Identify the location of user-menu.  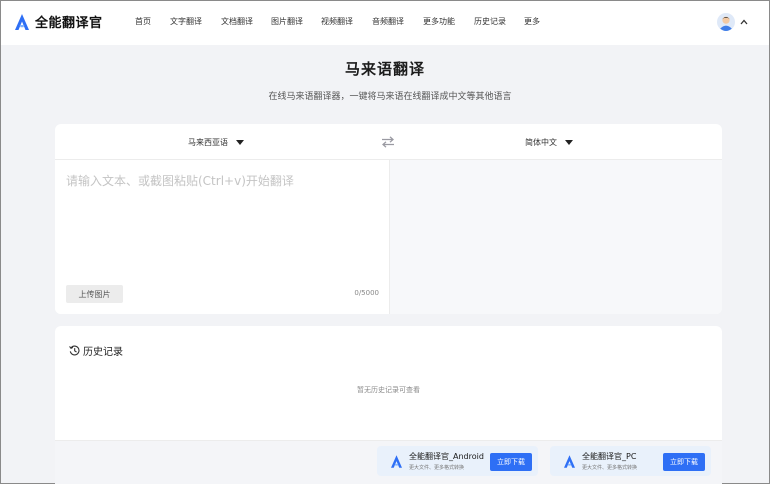
(732, 22).